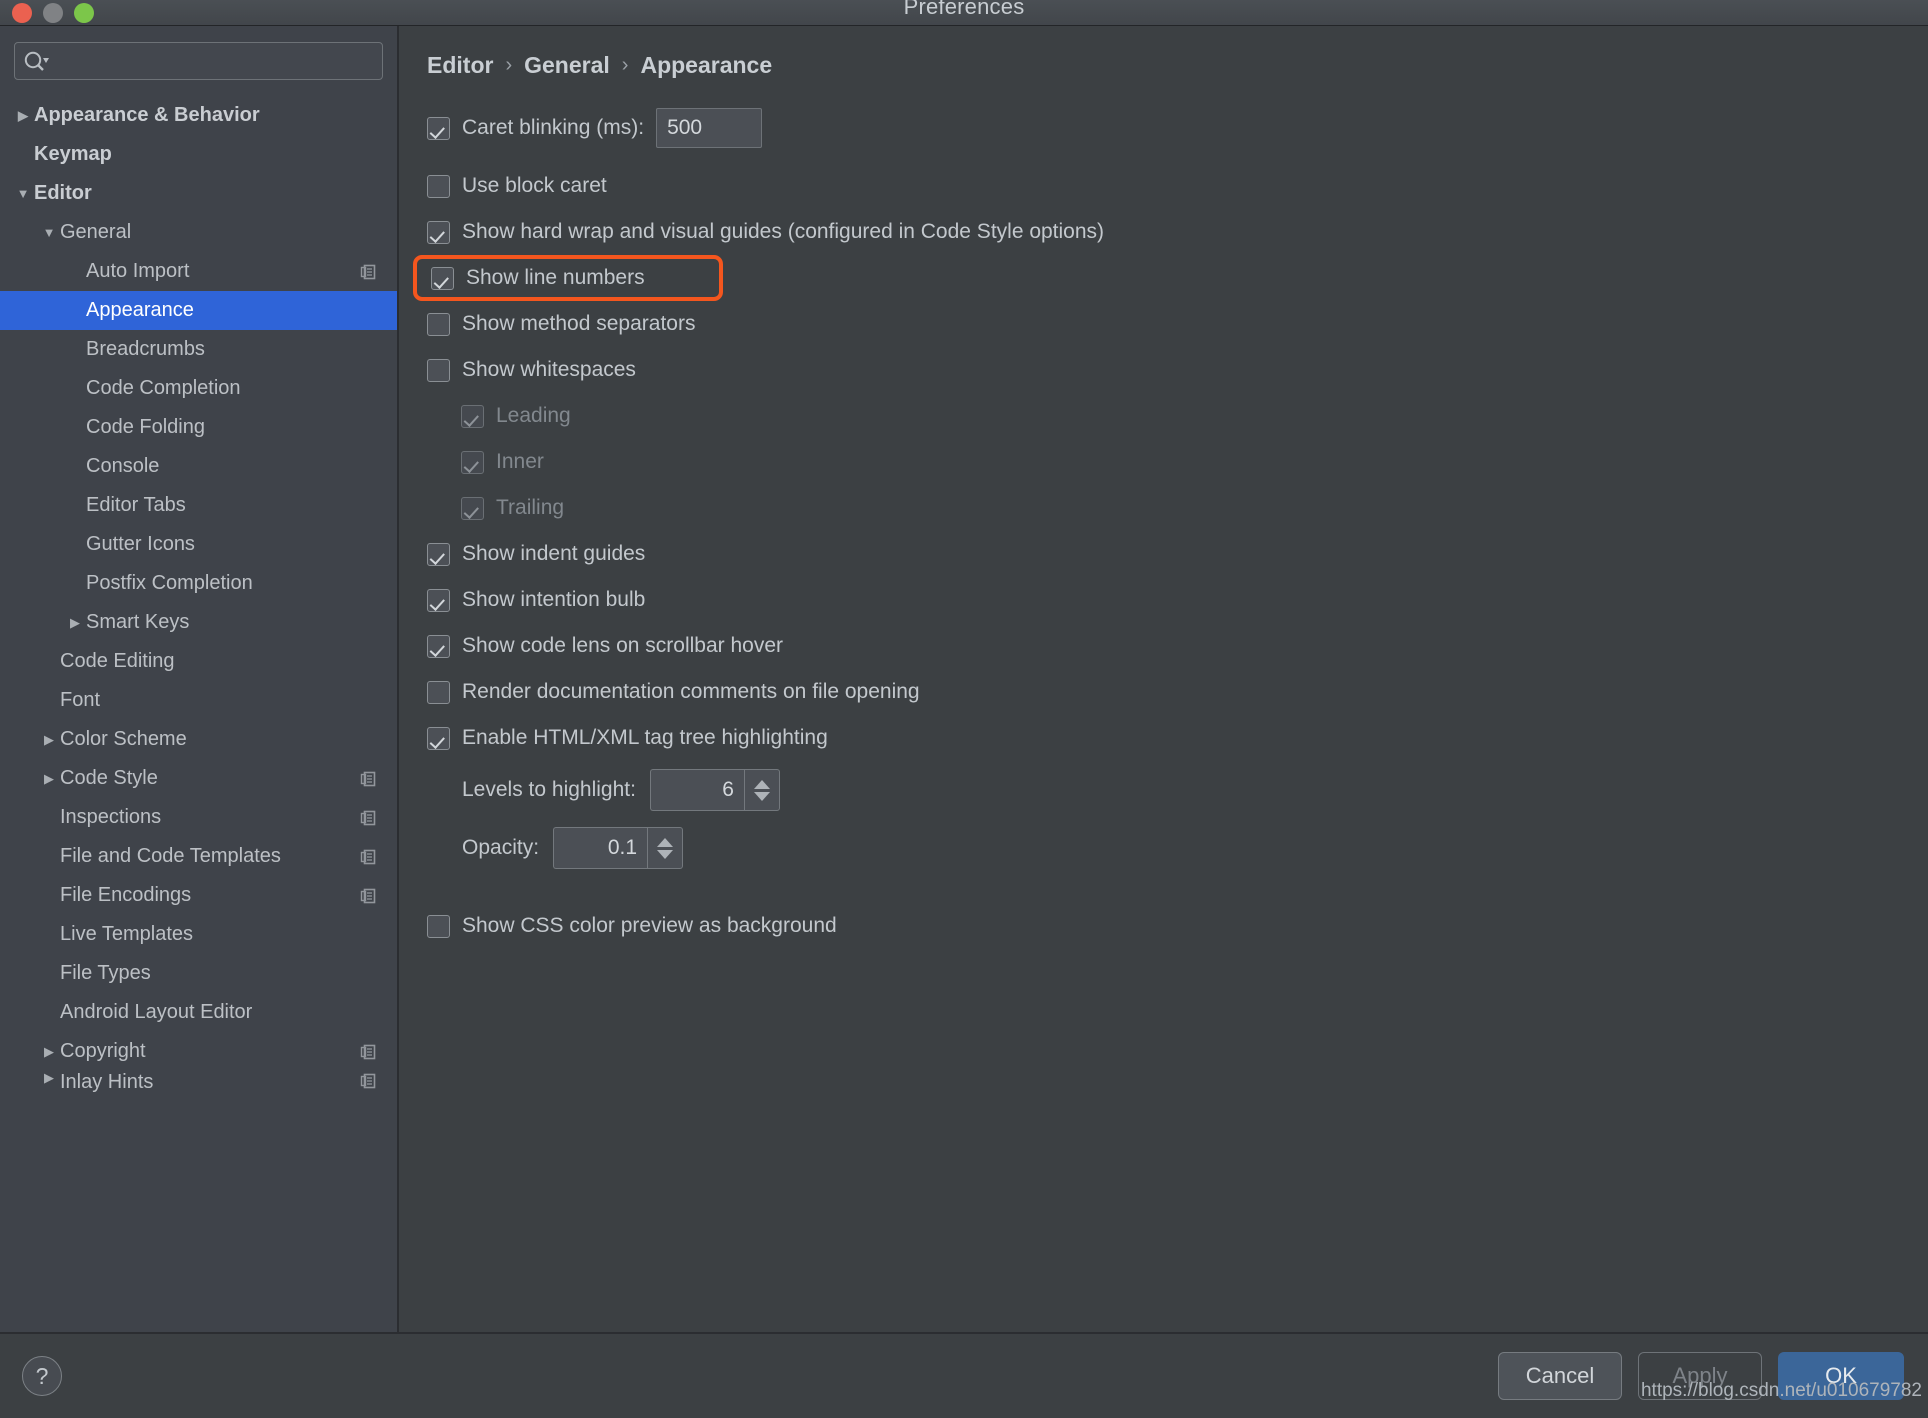 The height and width of the screenshot is (1418, 1928). What do you see at coordinates (438, 646) in the screenshot?
I see `show-code-lens-checkbox` at bounding box center [438, 646].